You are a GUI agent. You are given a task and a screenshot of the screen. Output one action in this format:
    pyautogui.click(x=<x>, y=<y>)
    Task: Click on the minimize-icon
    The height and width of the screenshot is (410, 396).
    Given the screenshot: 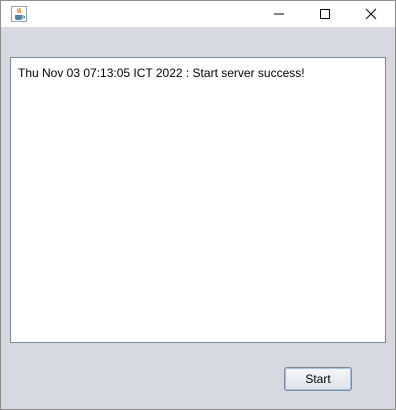 What is the action you would take?
    pyautogui.click(x=279, y=14)
    